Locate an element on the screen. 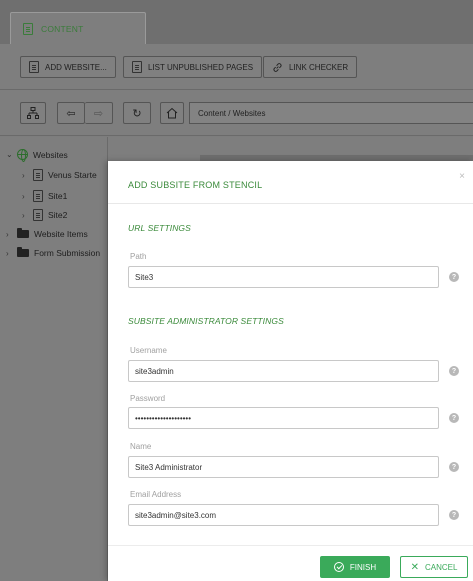  dialog-header: ADD SUBSITE FROM STENCIL × is located at coordinates (290, 182).